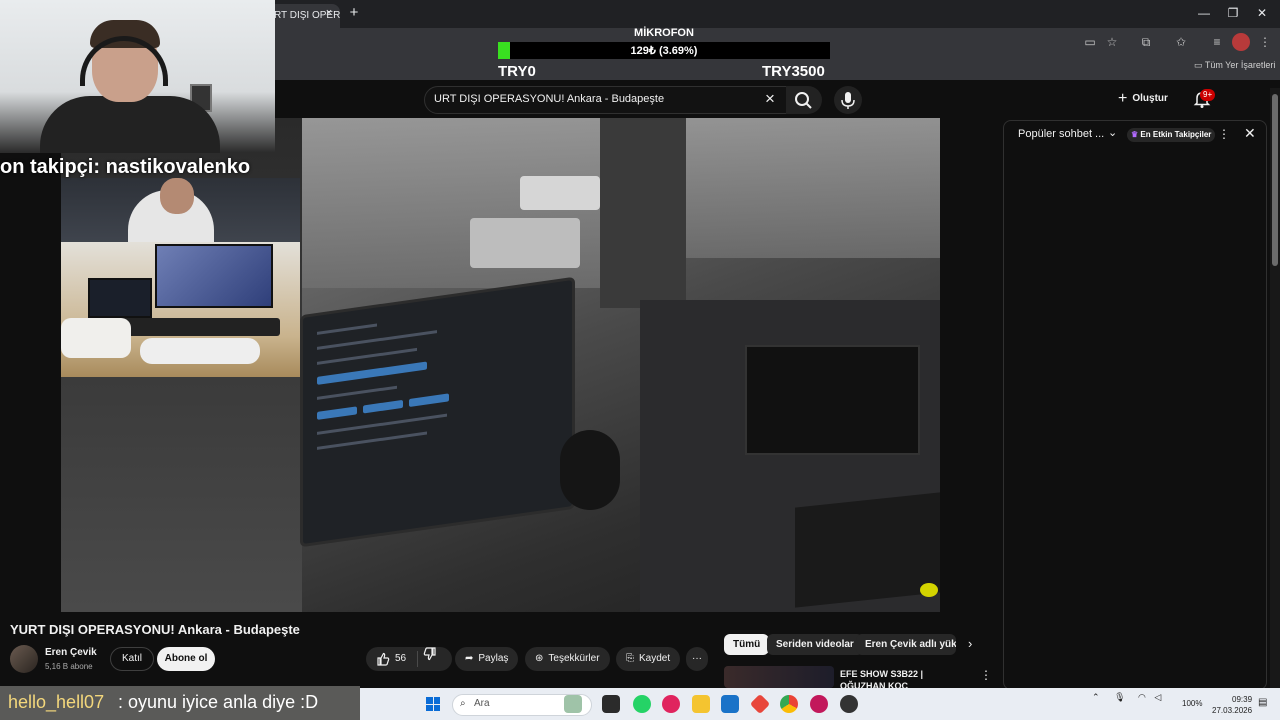 This screenshot has height=720, width=1280. What do you see at coordinates (1090, 42) in the screenshot?
I see `cast-icon: ▭` at bounding box center [1090, 42].